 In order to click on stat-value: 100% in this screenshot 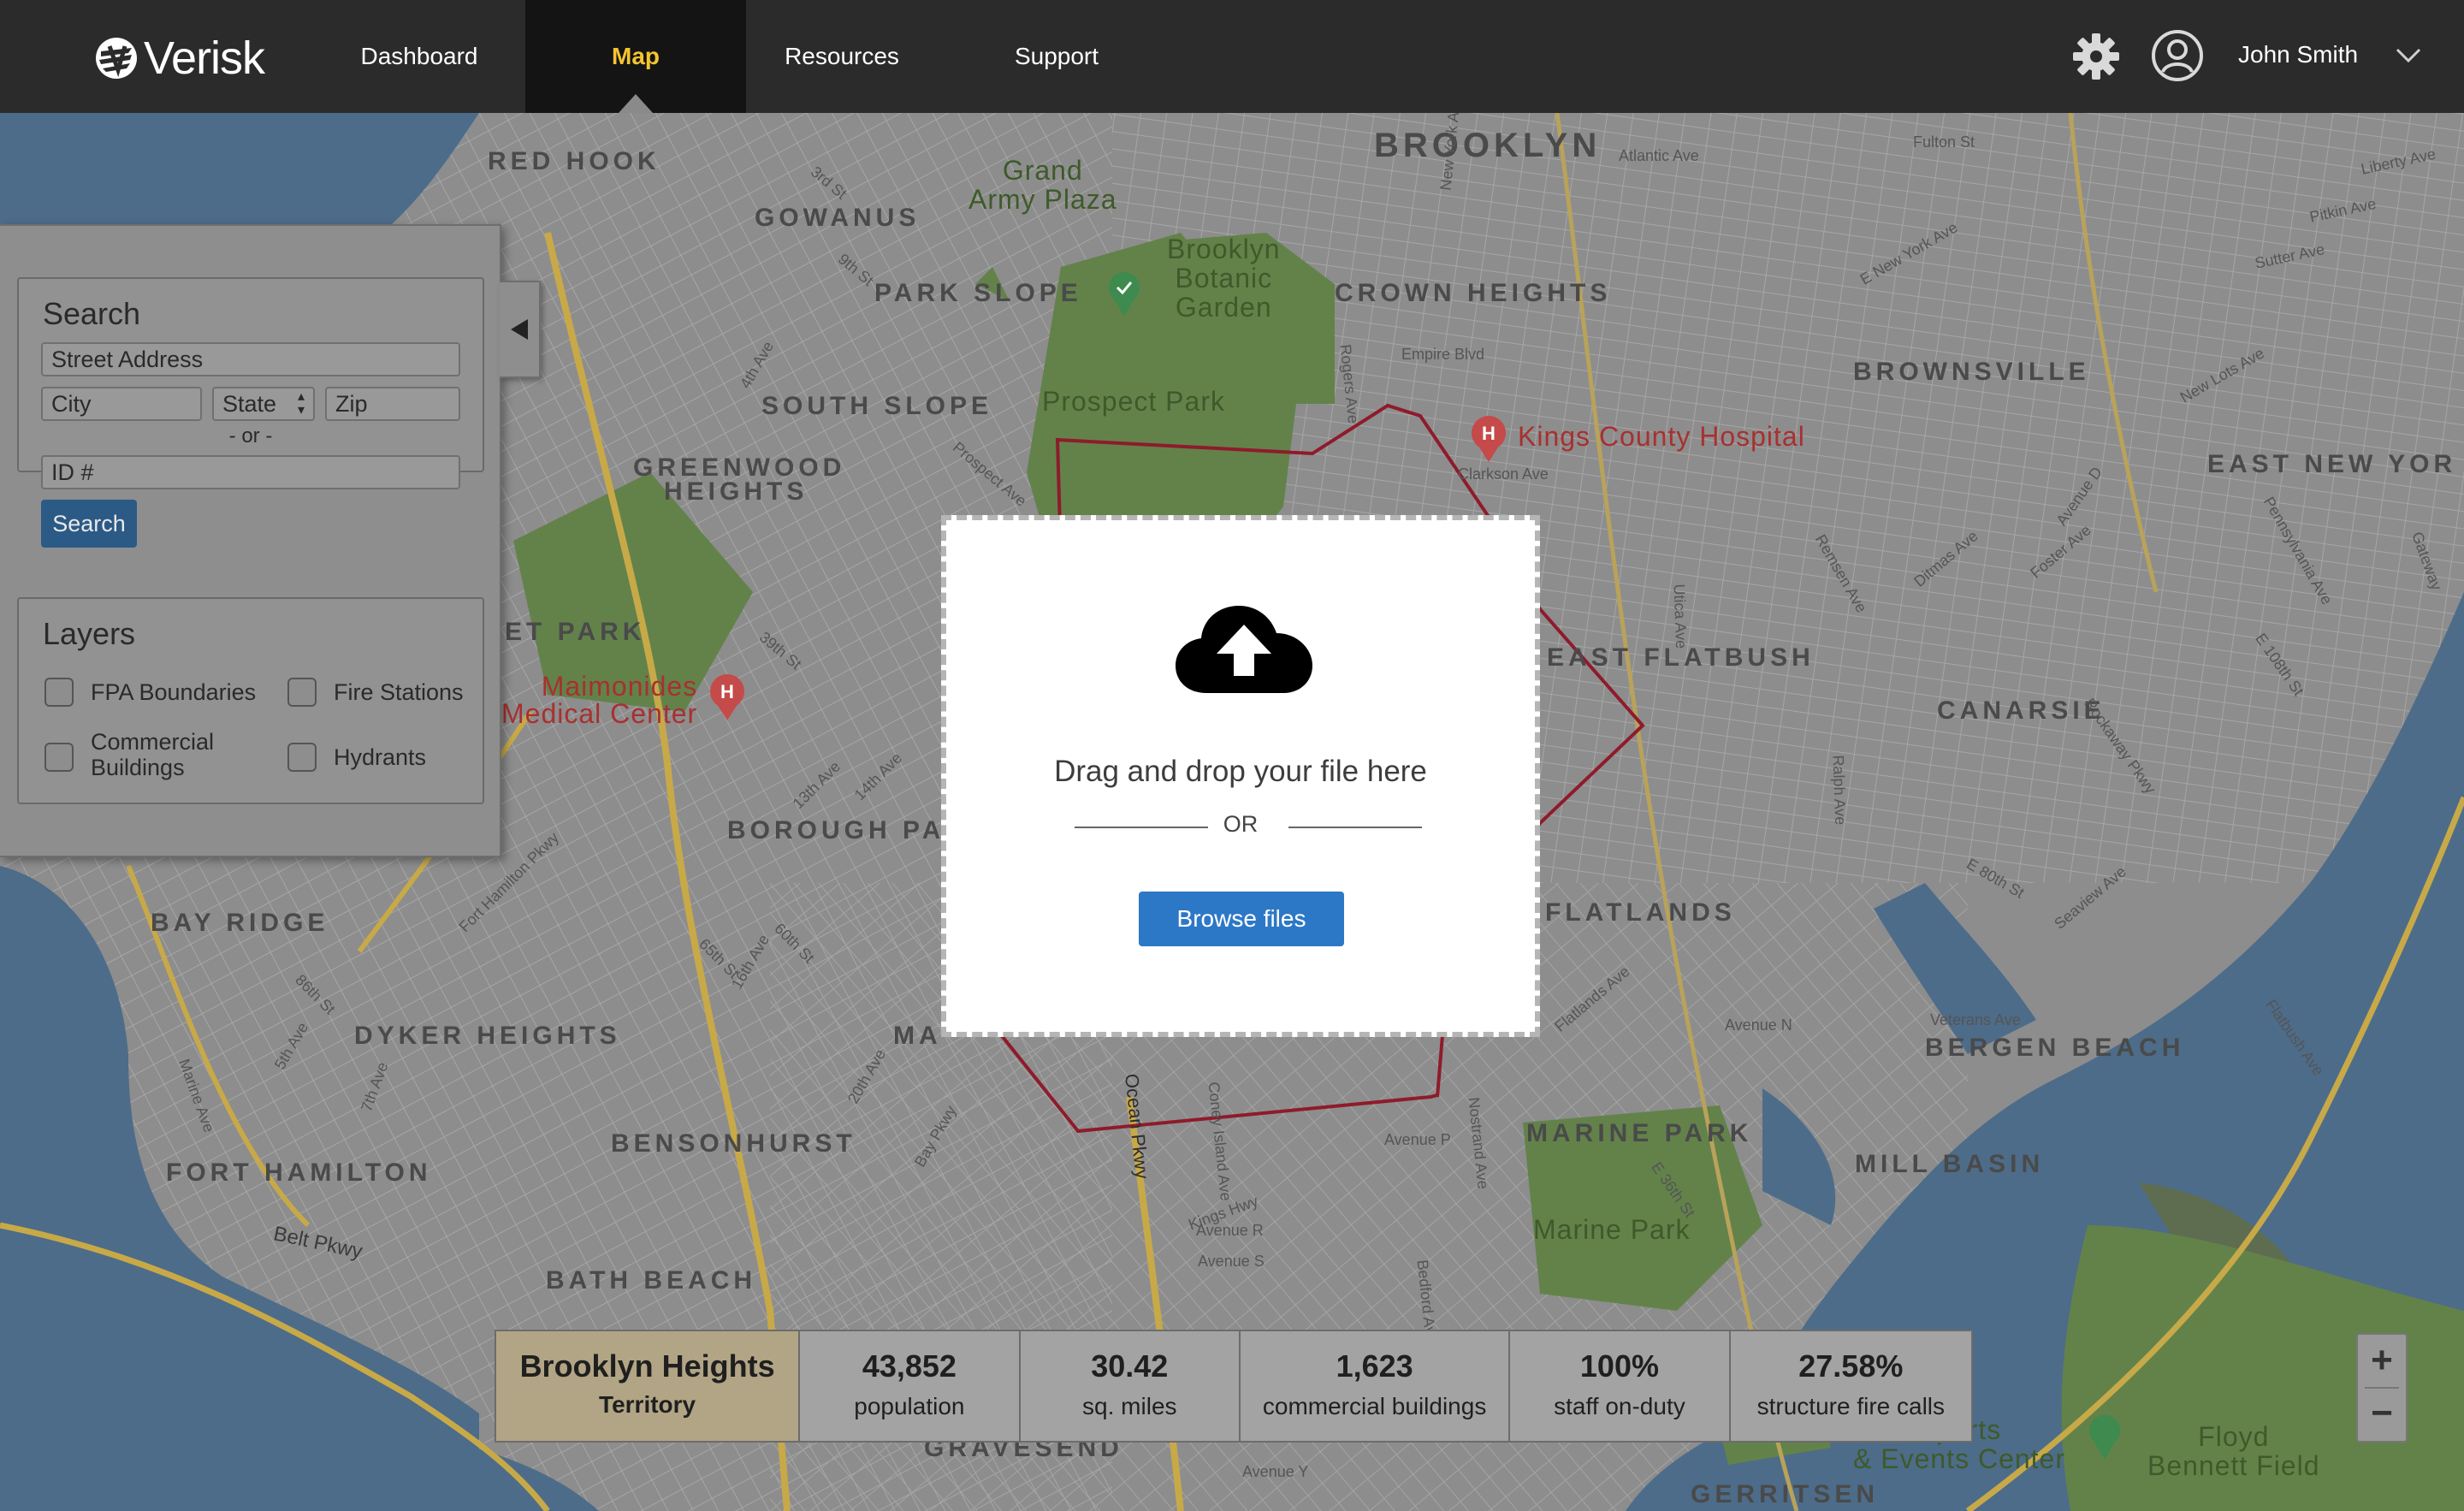, I will do `click(1619, 1366)`.